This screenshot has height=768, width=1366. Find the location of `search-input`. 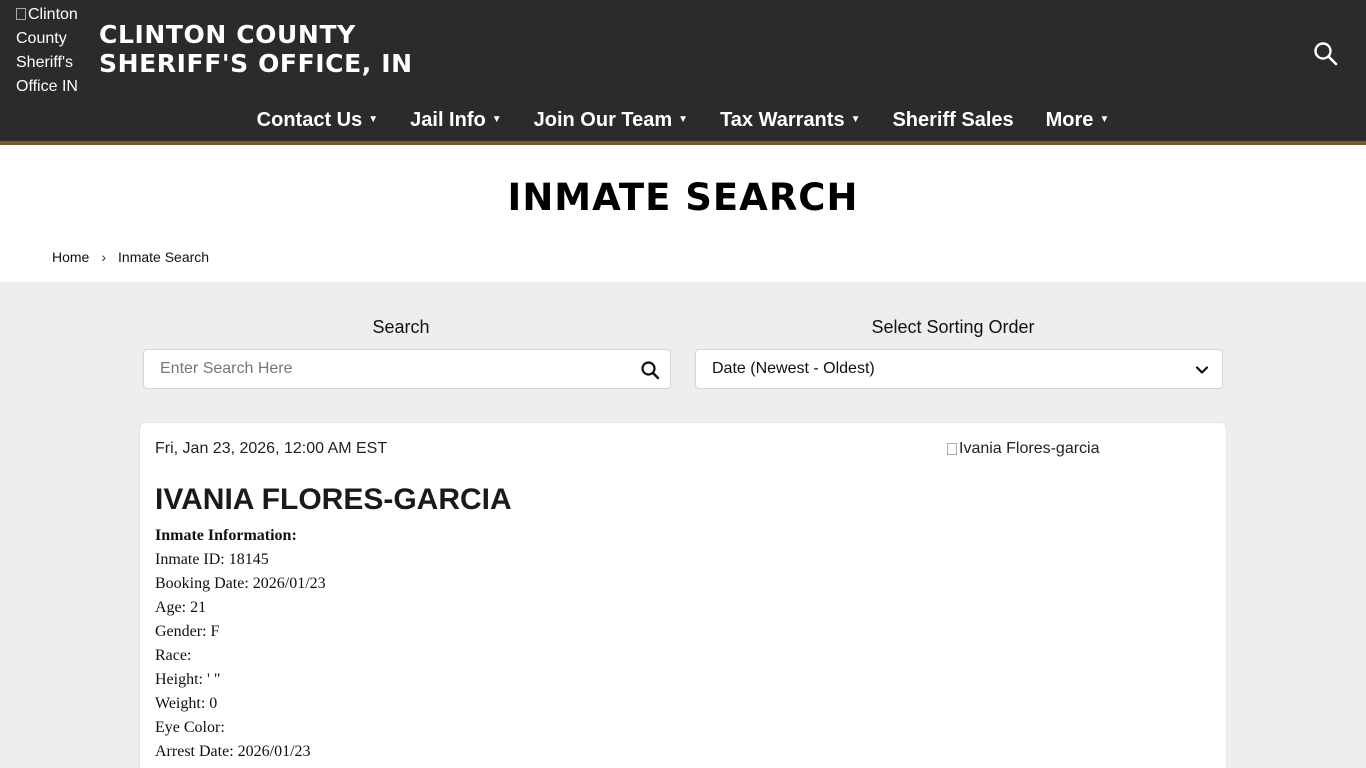

search-input is located at coordinates (407, 369).